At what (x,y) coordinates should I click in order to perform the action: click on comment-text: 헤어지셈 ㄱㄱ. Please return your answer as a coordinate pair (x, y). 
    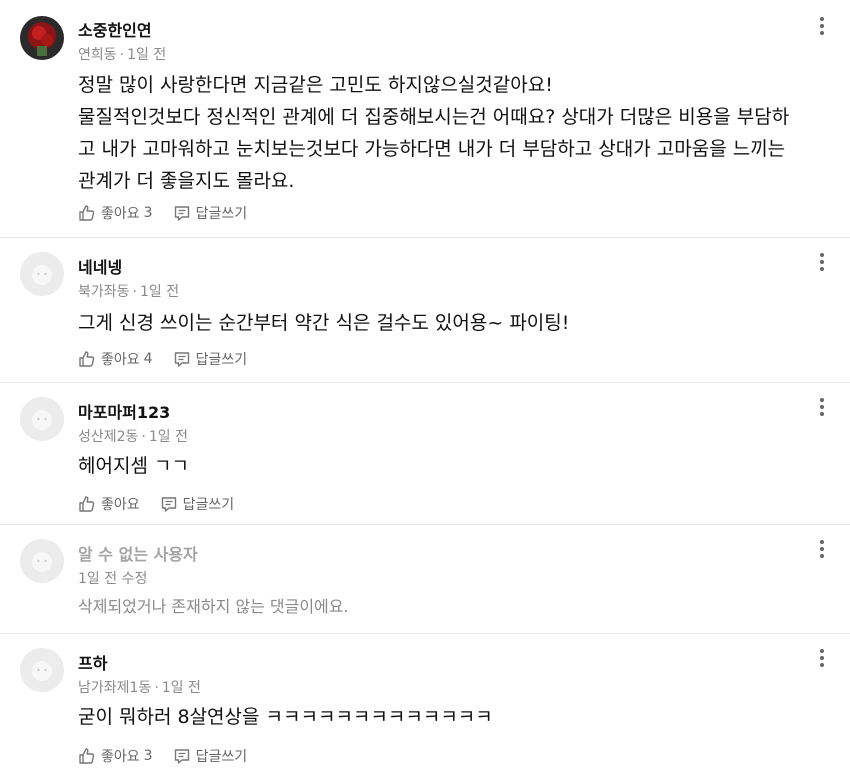
    Looking at the image, I should click on (458, 466).